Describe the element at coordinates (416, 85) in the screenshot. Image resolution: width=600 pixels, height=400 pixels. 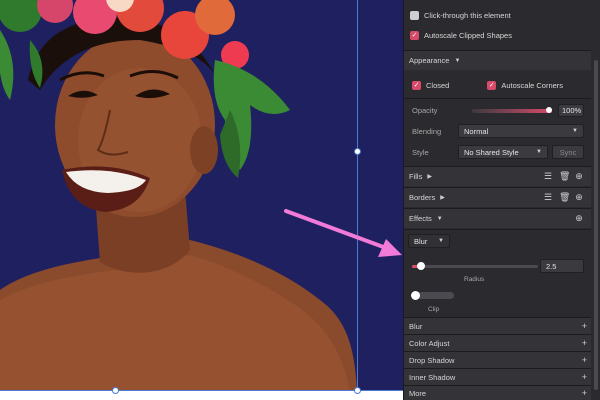
I see `closed-checkbox: ✓` at that location.